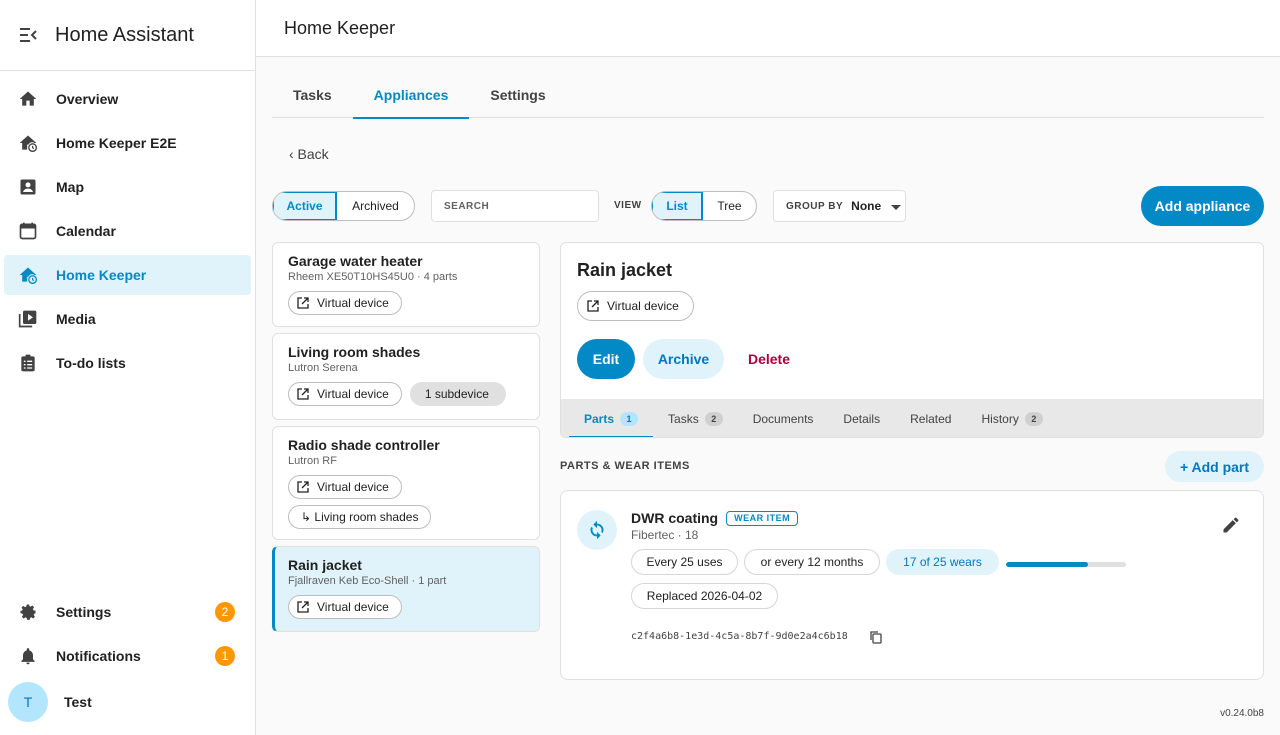 The image size is (1280, 735). I want to click on appliance-subtitle: Lutron Serena, so click(323, 368).